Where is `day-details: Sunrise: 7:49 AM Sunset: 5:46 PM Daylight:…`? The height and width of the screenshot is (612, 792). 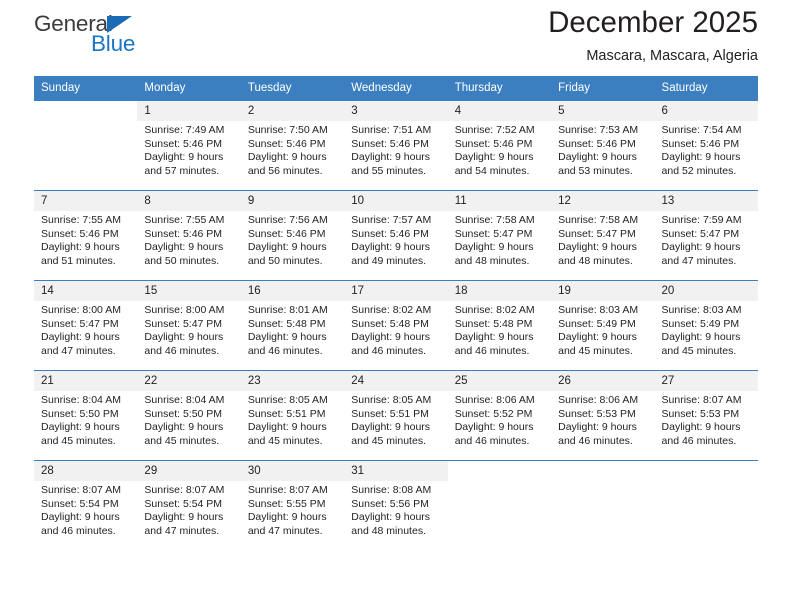
day-details: Sunrise: 7:49 AM Sunset: 5:46 PM Daylight:… is located at coordinates (188, 149).